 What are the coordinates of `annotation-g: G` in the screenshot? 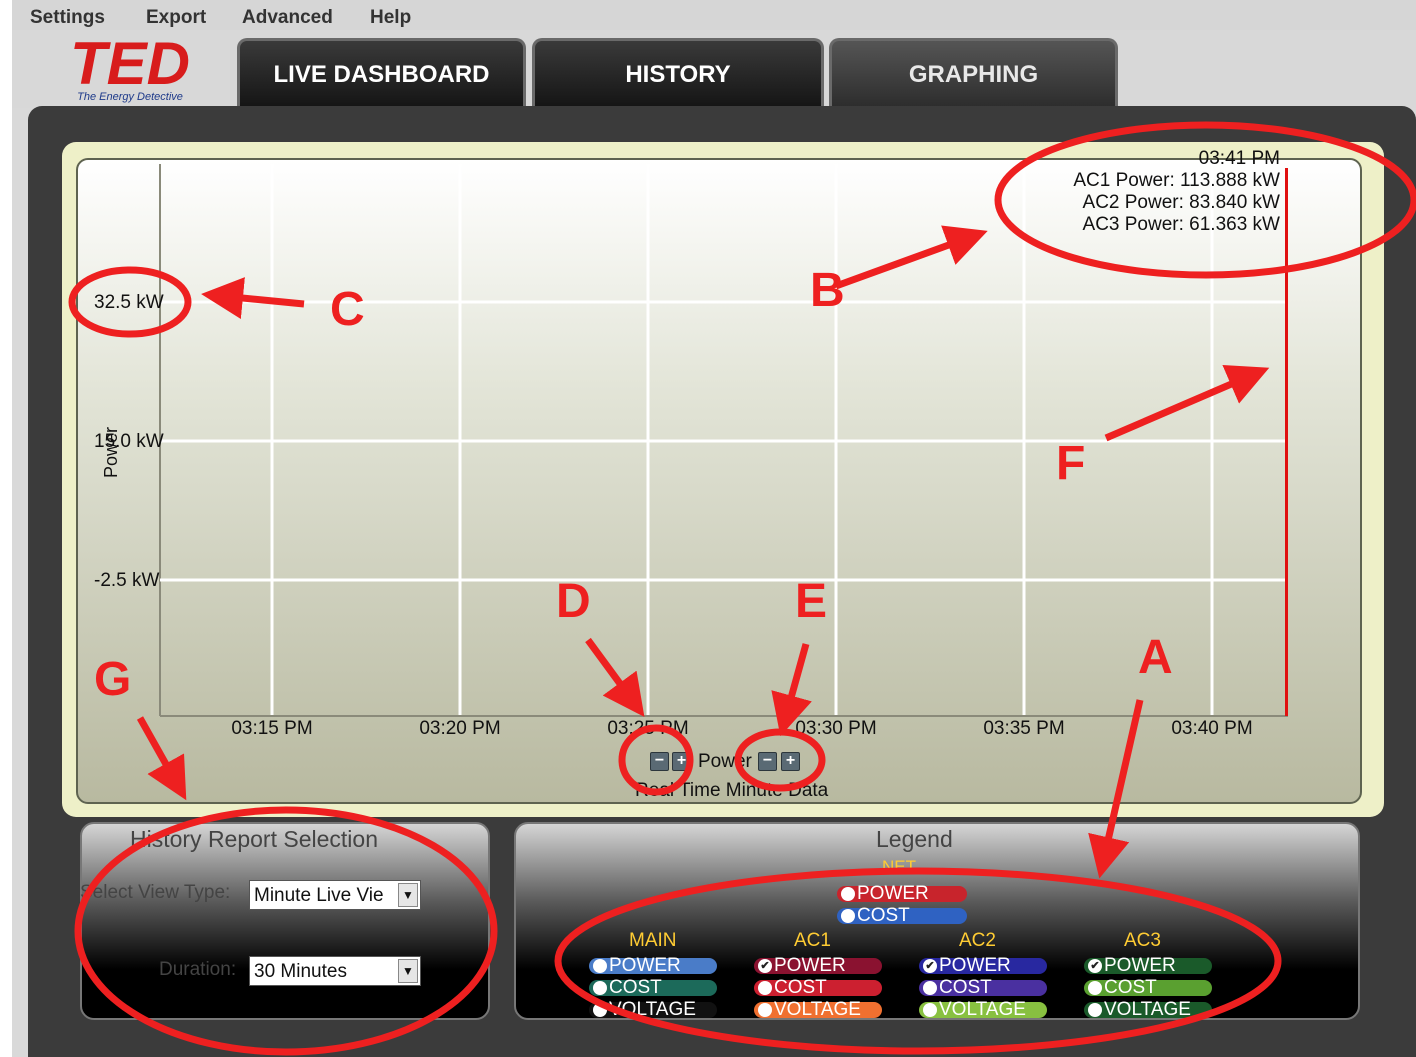 It's located at (113, 679).